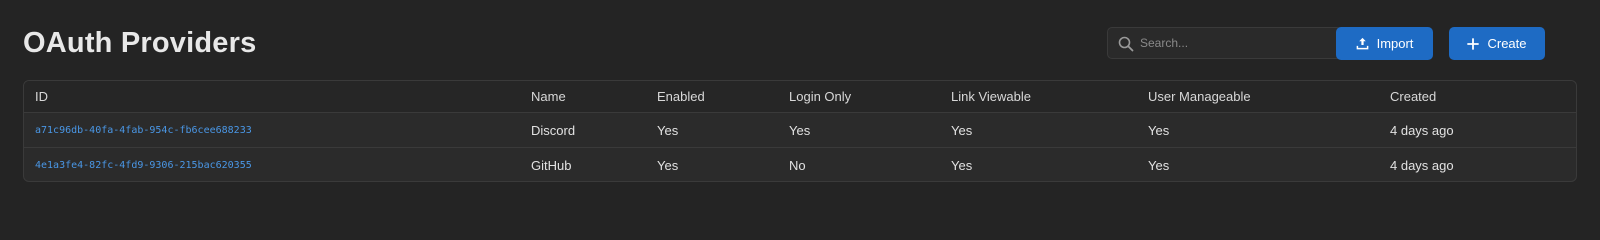  Describe the element at coordinates (548, 96) in the screenshot. I see `column-header-name: Name` at that location.